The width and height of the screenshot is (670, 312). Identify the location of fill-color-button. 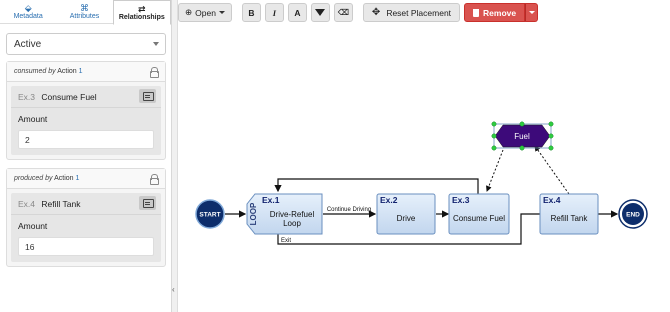
(320, 12).